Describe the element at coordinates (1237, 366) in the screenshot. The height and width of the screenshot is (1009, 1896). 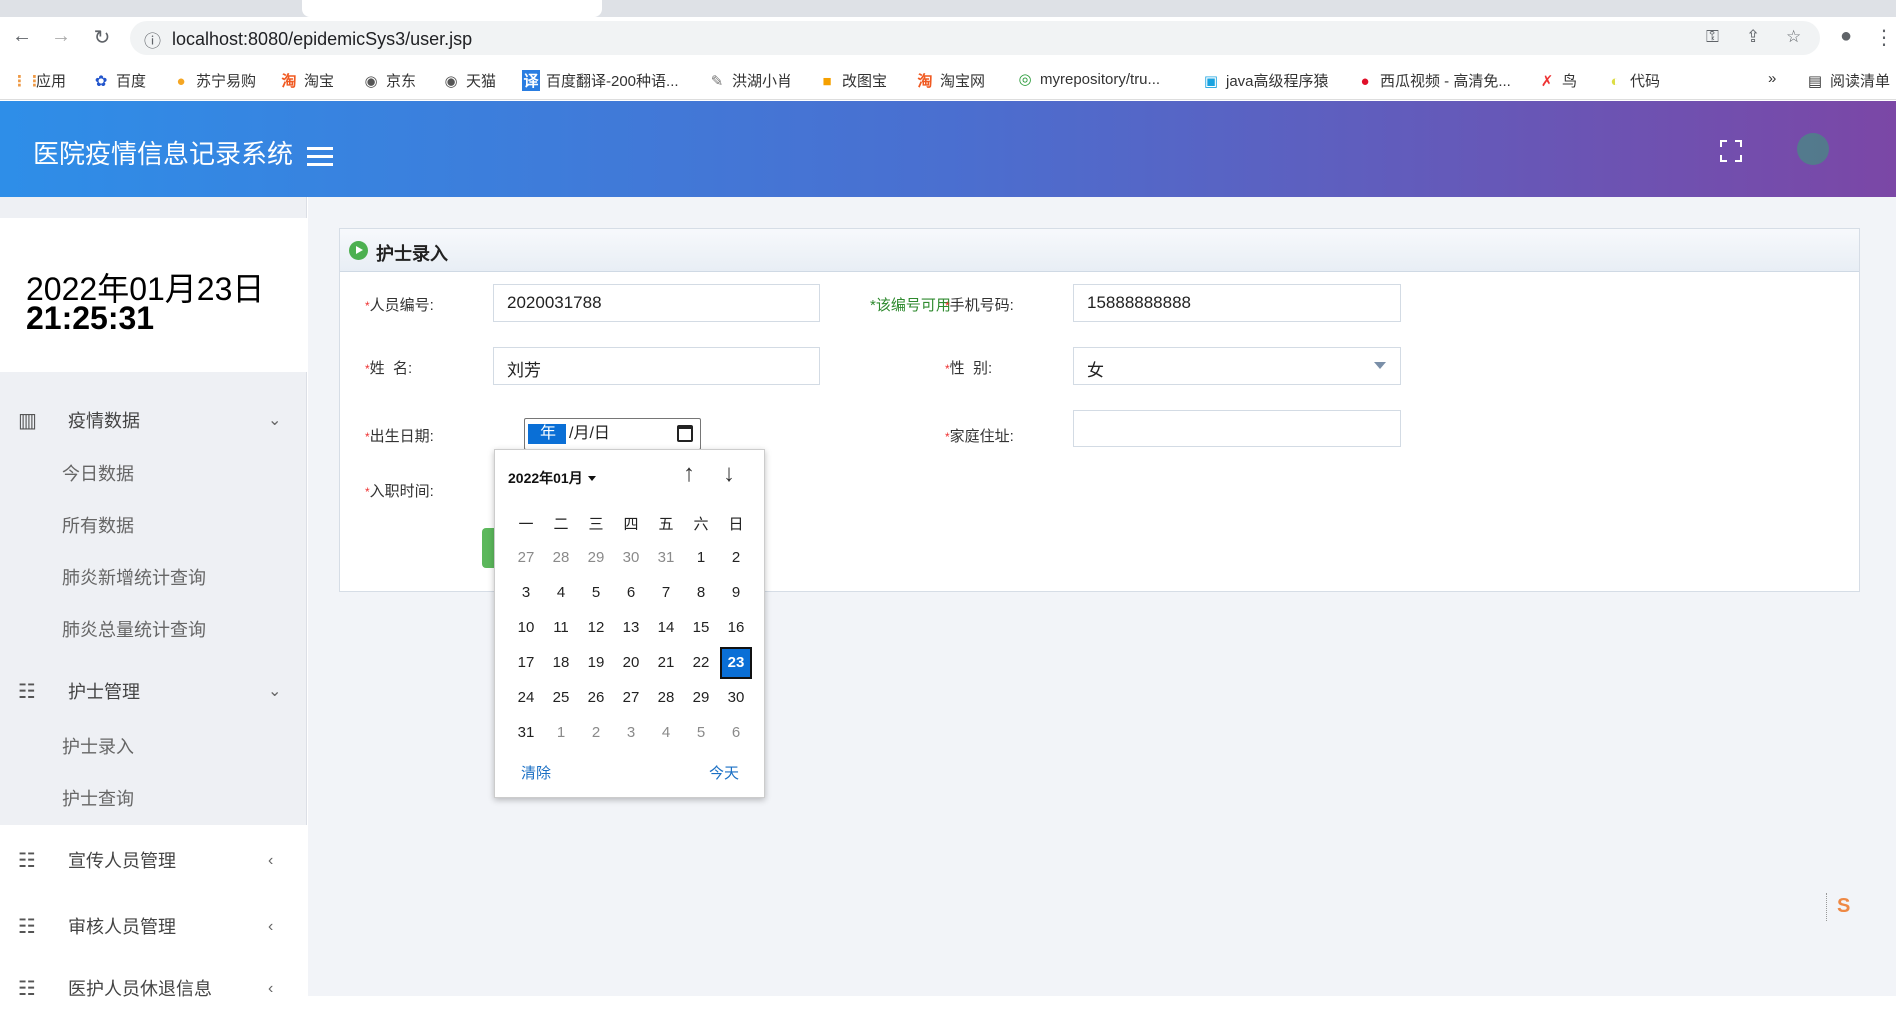
I see `gender-select: 女` at that location.